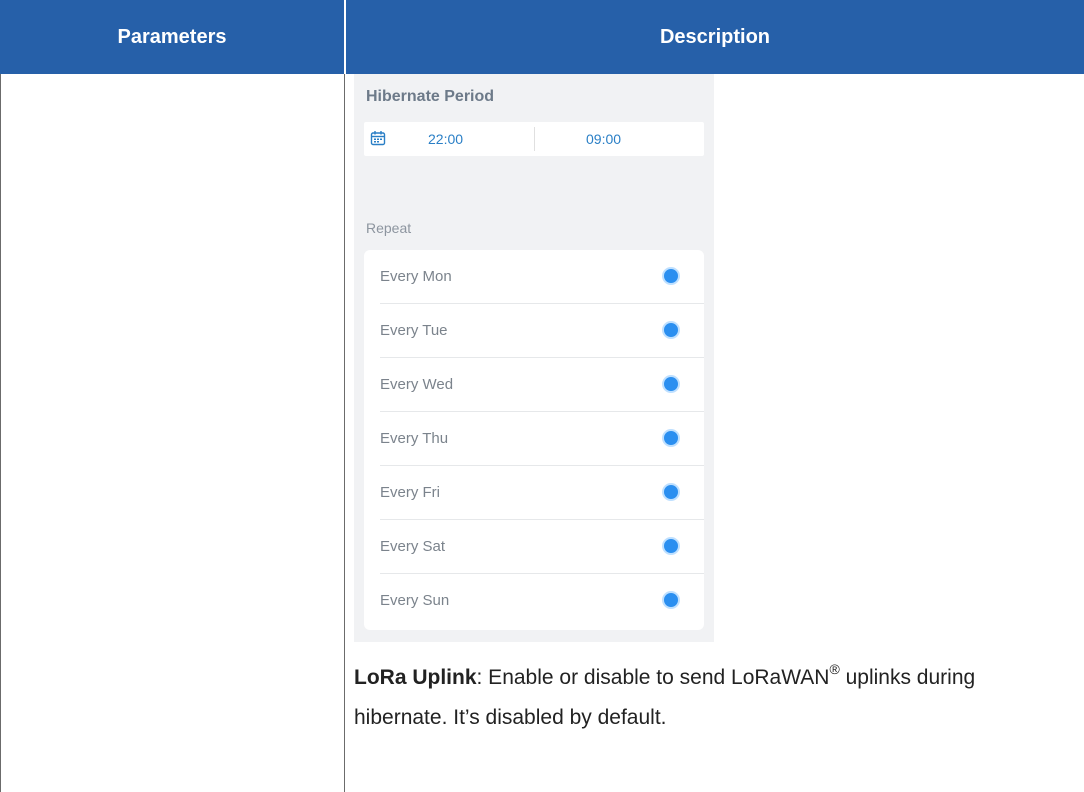 The image size is (1084, 792). Describe the element at coordinates (378, 138) in the screenshot. I see `calendar-icon` at that location.